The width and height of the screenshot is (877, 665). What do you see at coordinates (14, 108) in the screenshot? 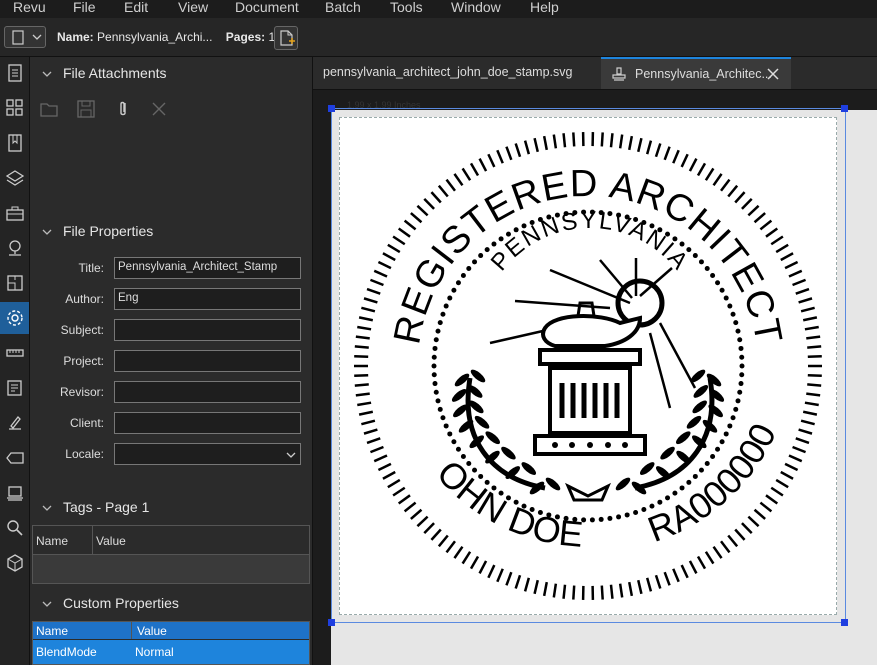
I see `grid-icon` at bounding box center [14, 108].